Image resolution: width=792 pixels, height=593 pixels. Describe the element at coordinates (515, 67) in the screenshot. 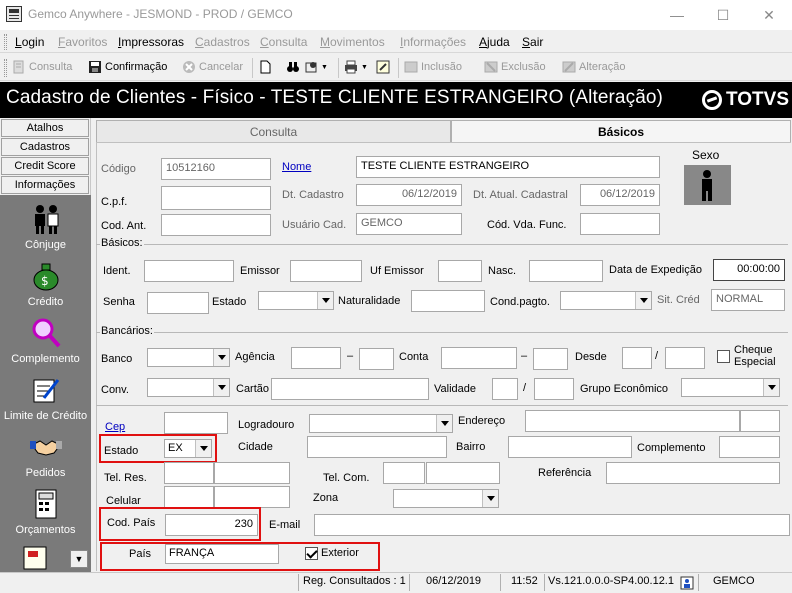

I see `exclusao-button: Exclusão` at that location.